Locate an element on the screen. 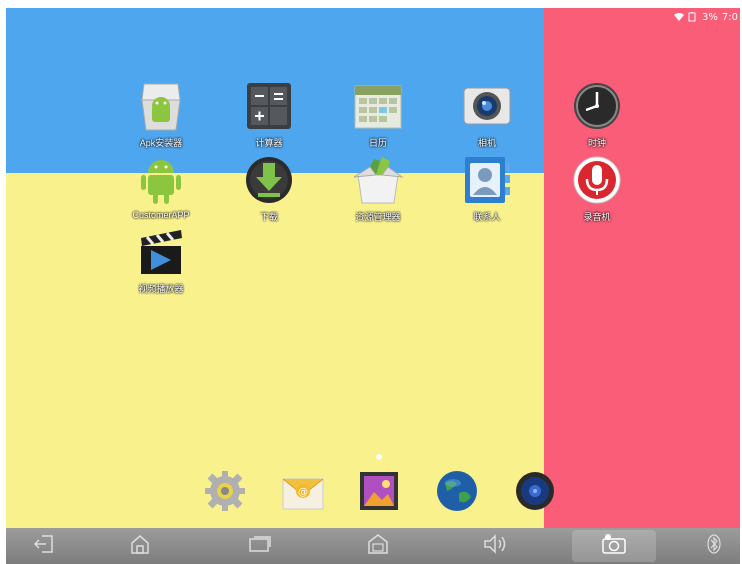 Image resolution: width=742 pixels, height=564 pixels. app-label: CustomerAPP is located at coordinates (161, 215).